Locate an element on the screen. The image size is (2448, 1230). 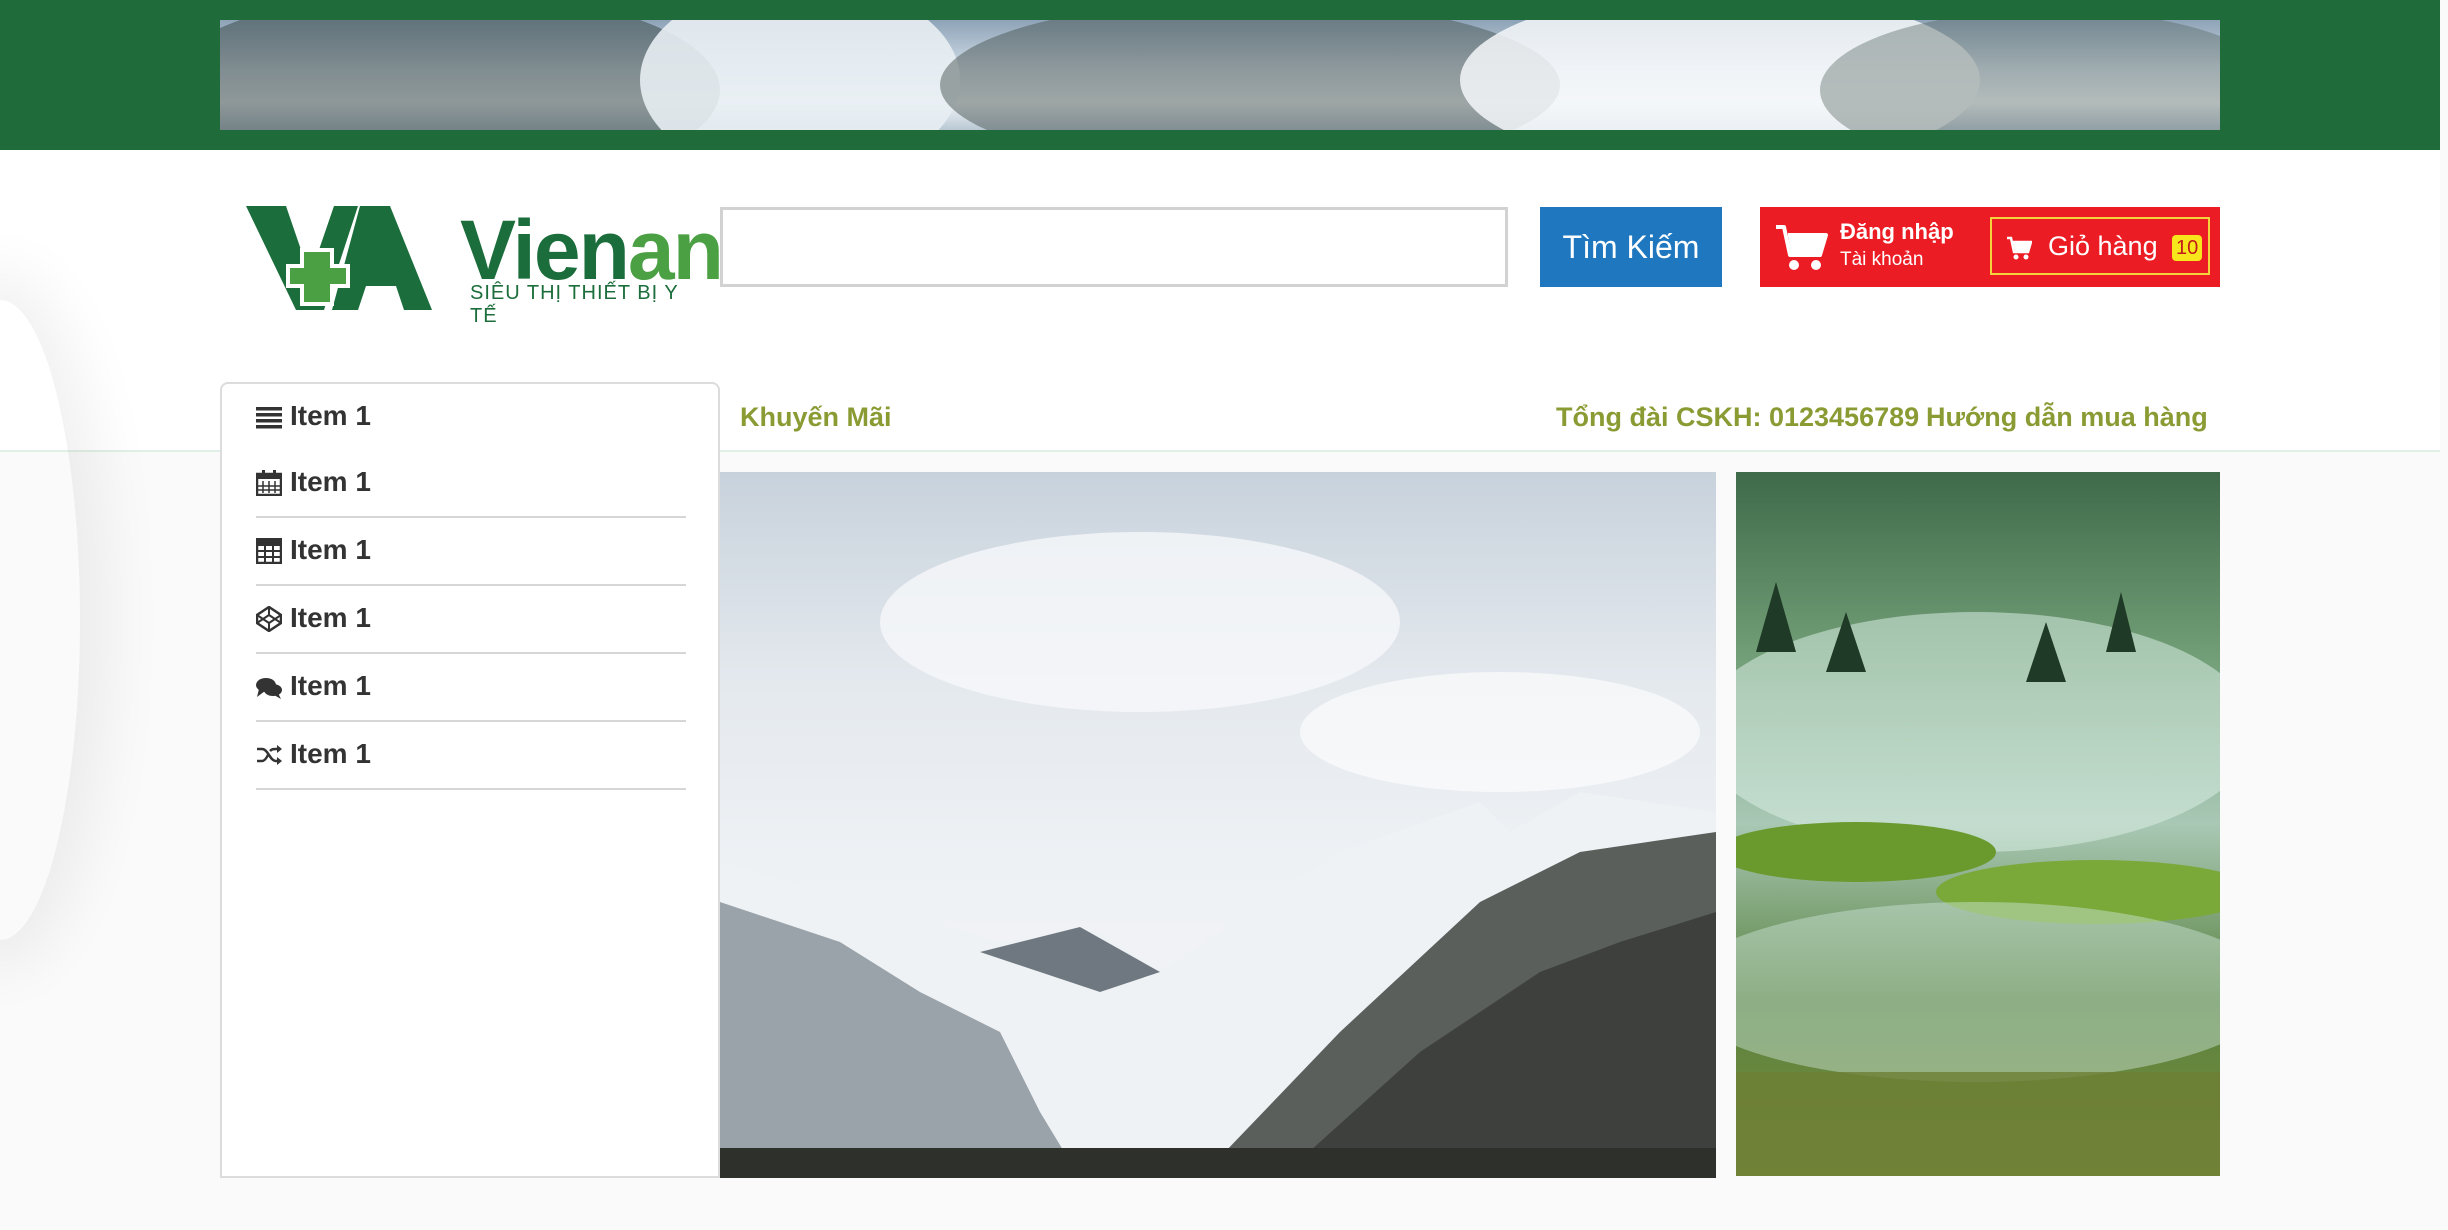
cart-icon is located at coordinates (2019, 248).